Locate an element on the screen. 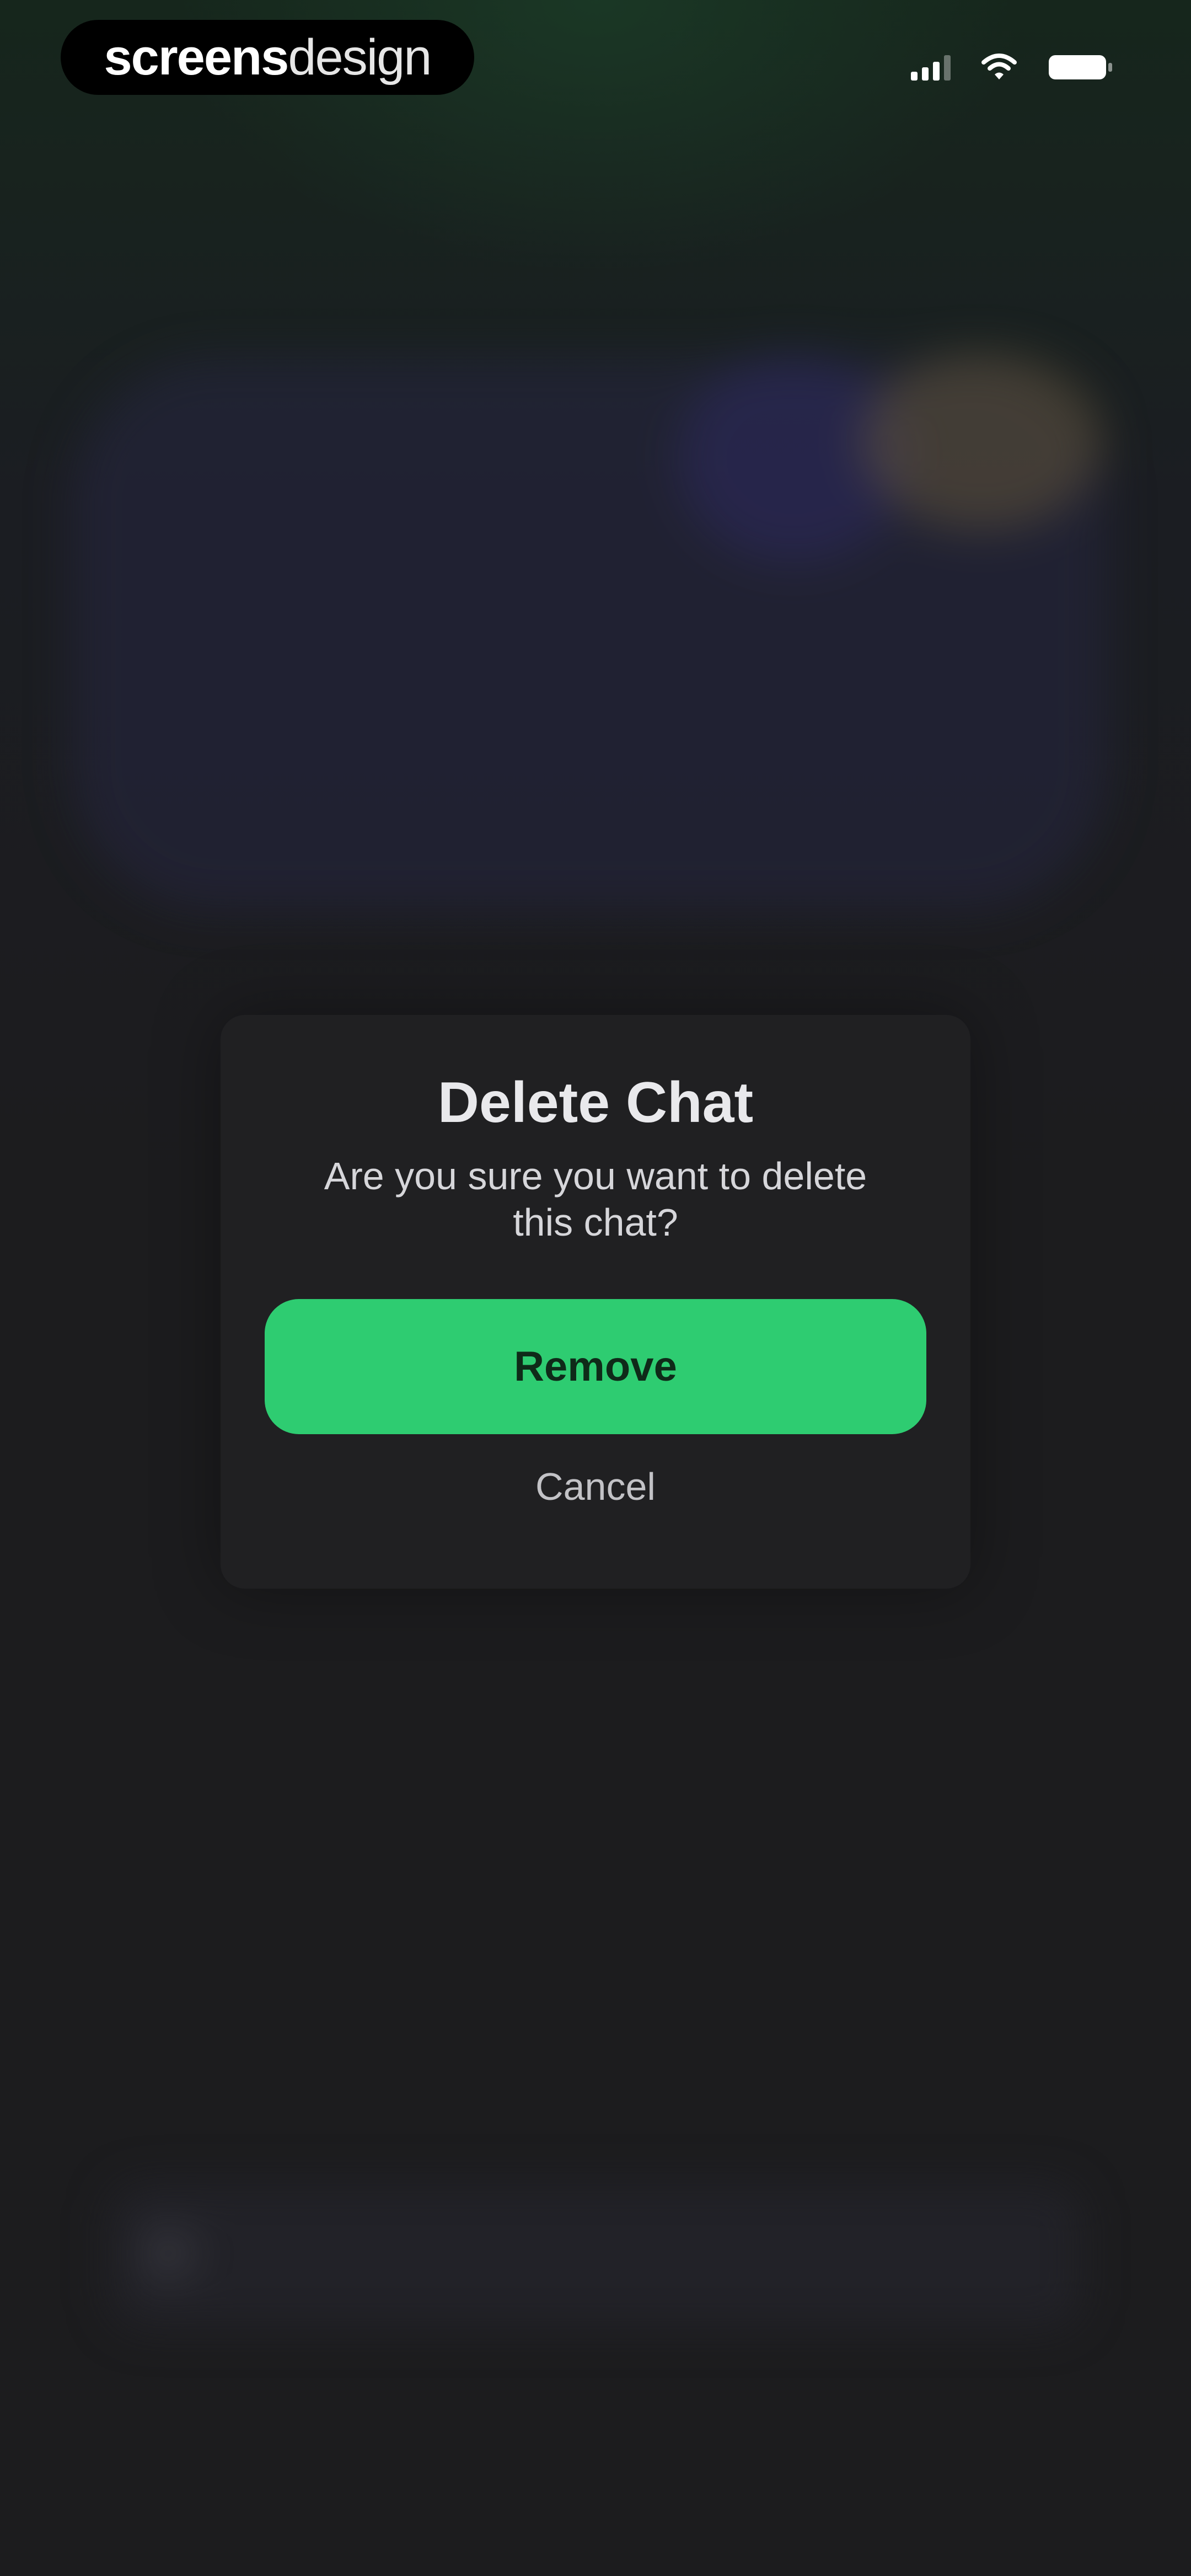 The width and height of the screenshot is (1191, 2576). dialog-title: Delete Chat is located at coordinates (595, 1103).